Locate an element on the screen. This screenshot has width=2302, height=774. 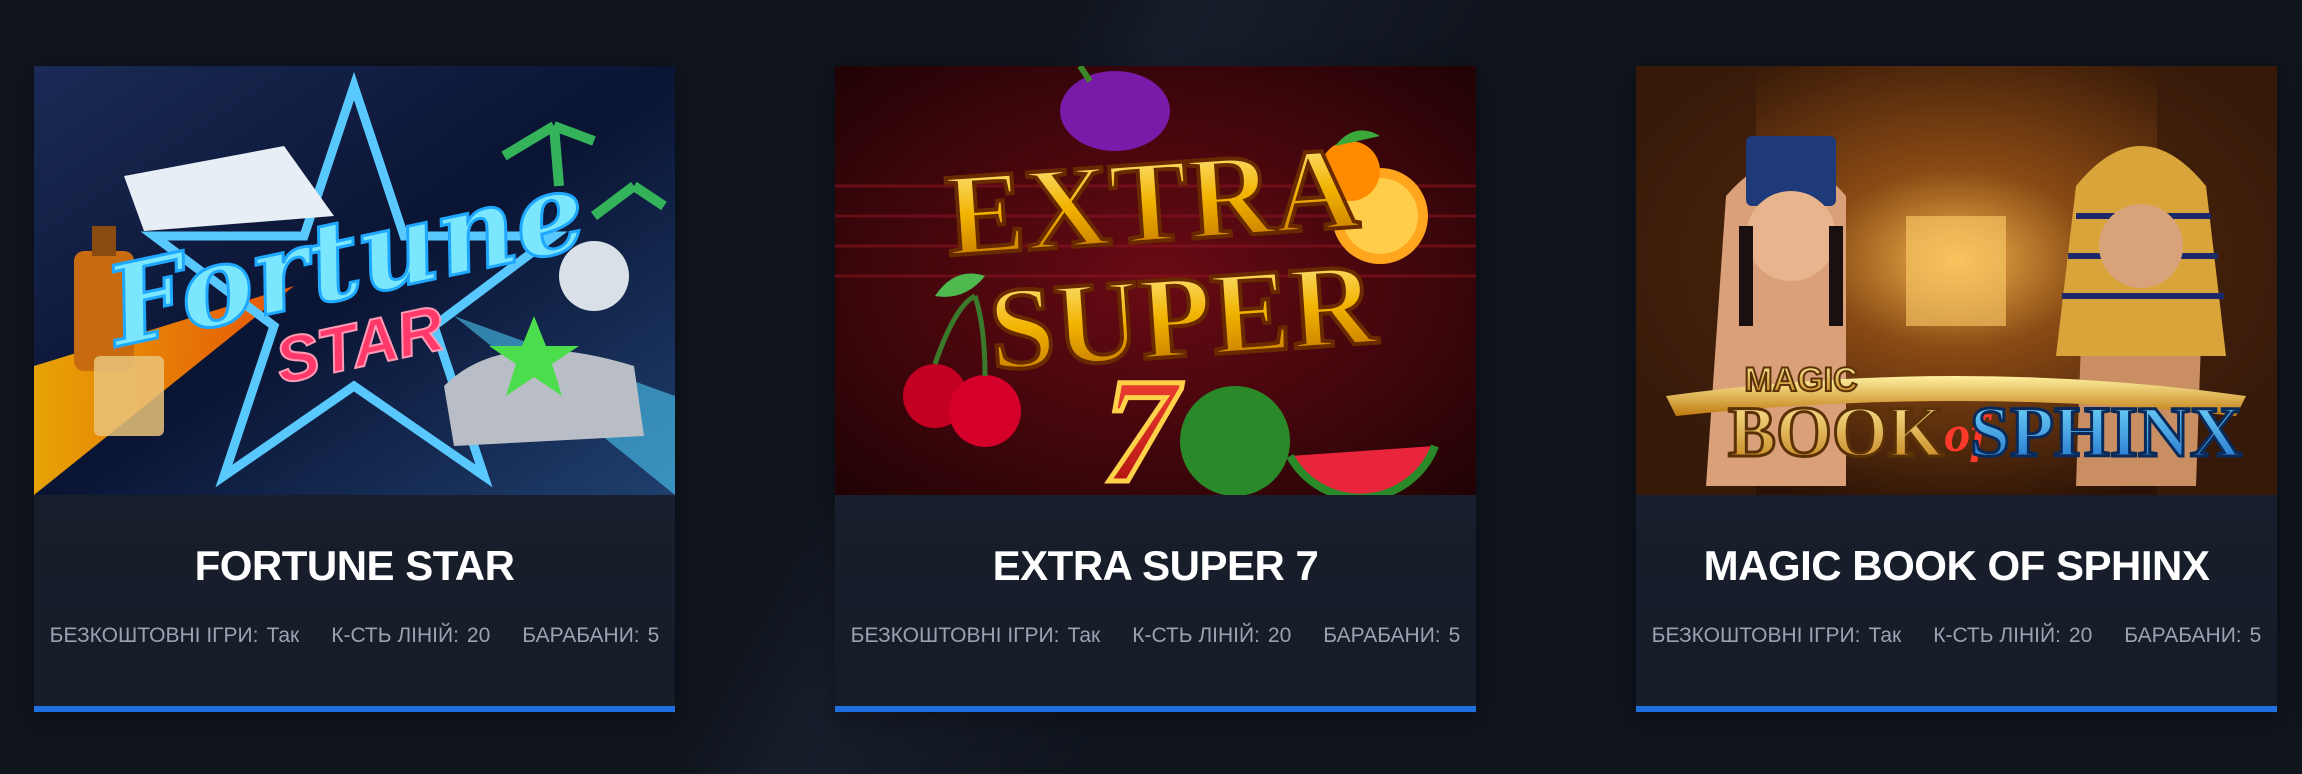
game-title: MAGIC BOOK OF SPHINX is located at coordinates (1956, 548).